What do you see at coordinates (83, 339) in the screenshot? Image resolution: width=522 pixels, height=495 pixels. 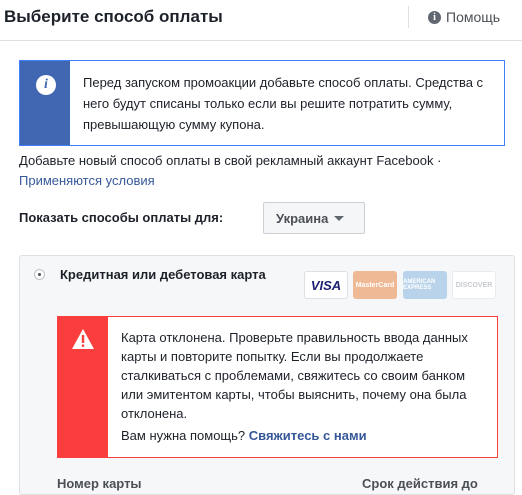 I see `warning-icon` at bounding box center [83, 339].